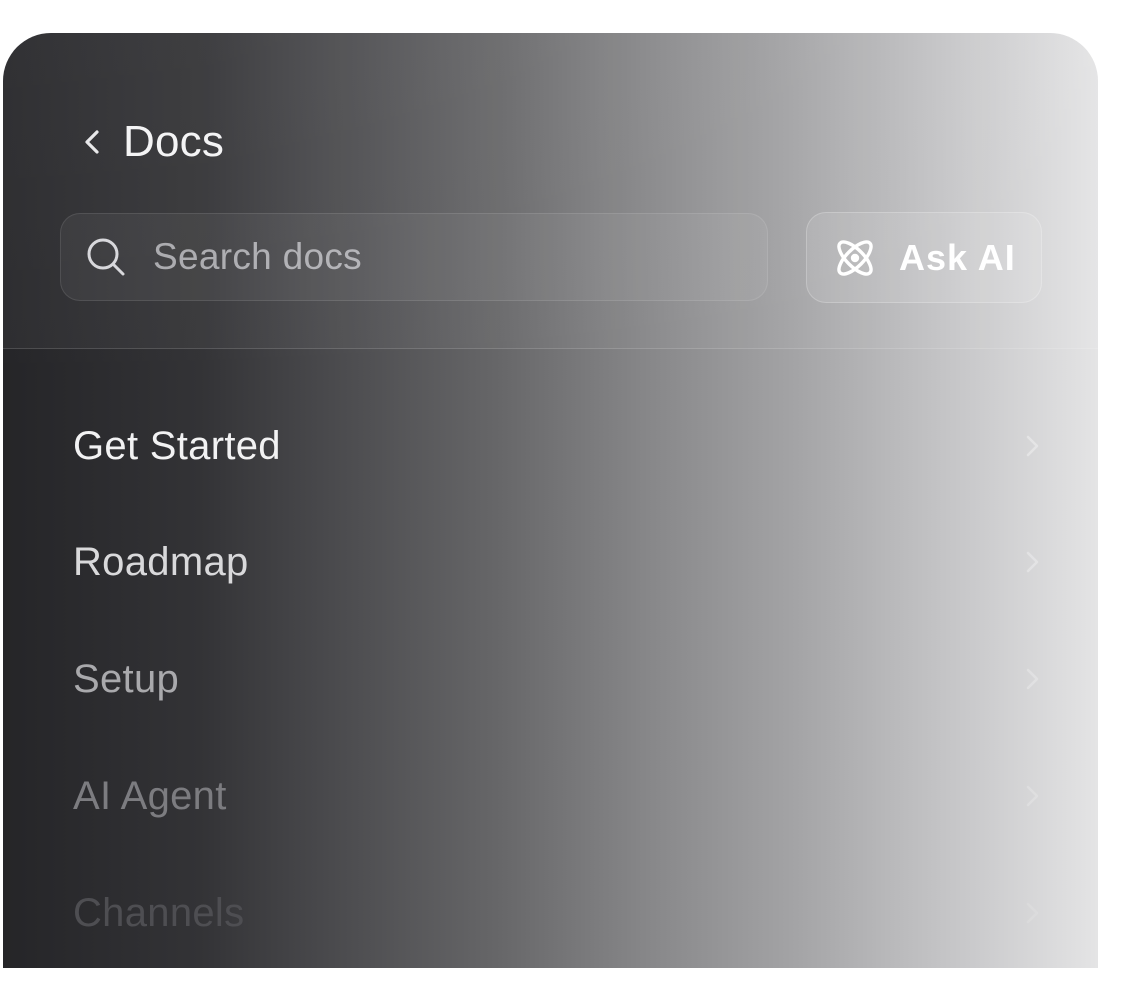  Describe the element at coordinates (126, 678) in the screenshot. I see `nav-item-label: Setup` at that location.